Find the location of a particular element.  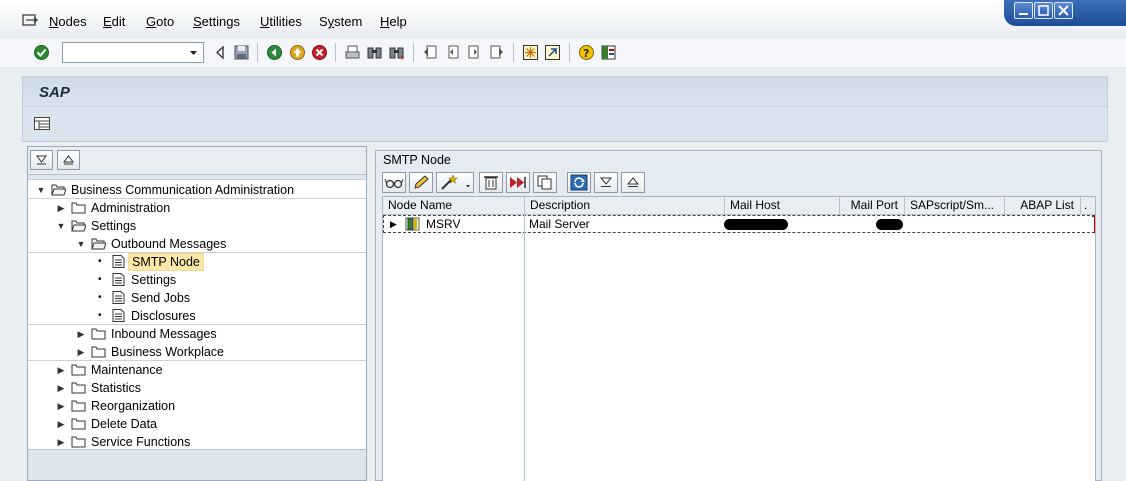

menu-system: System is located at coordinates (340, 21).